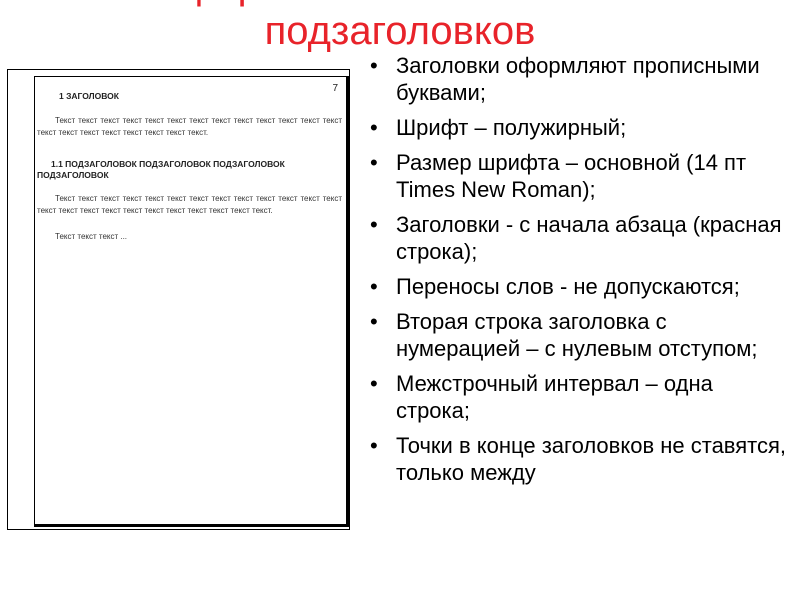 The width and height of the screenshot is (800, 600). What do you see at coordinates (554, 397) in the screenshot?
I see `bullet-text: Межстрочный интервал – одна строка;` at bounding box center [554, 397].